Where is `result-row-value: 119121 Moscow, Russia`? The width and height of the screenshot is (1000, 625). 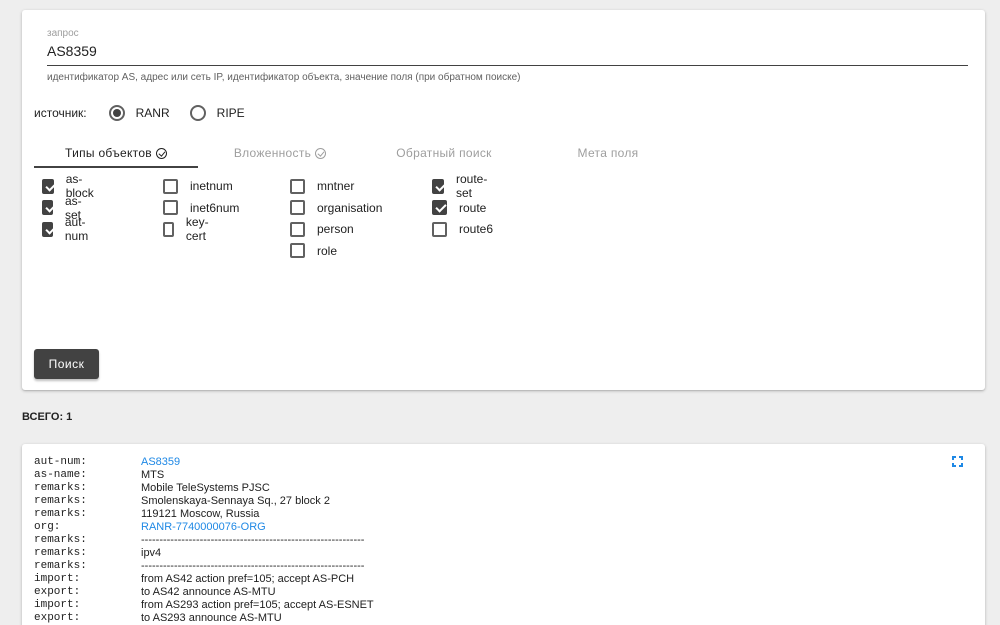 result-row-value: 119121 Moscow, Russia is located at coordinates (200, 513).